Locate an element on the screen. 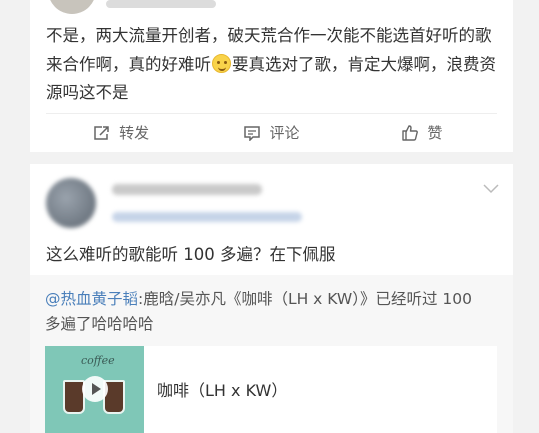  like-label: 赞 is located at coordinates (435, 133).